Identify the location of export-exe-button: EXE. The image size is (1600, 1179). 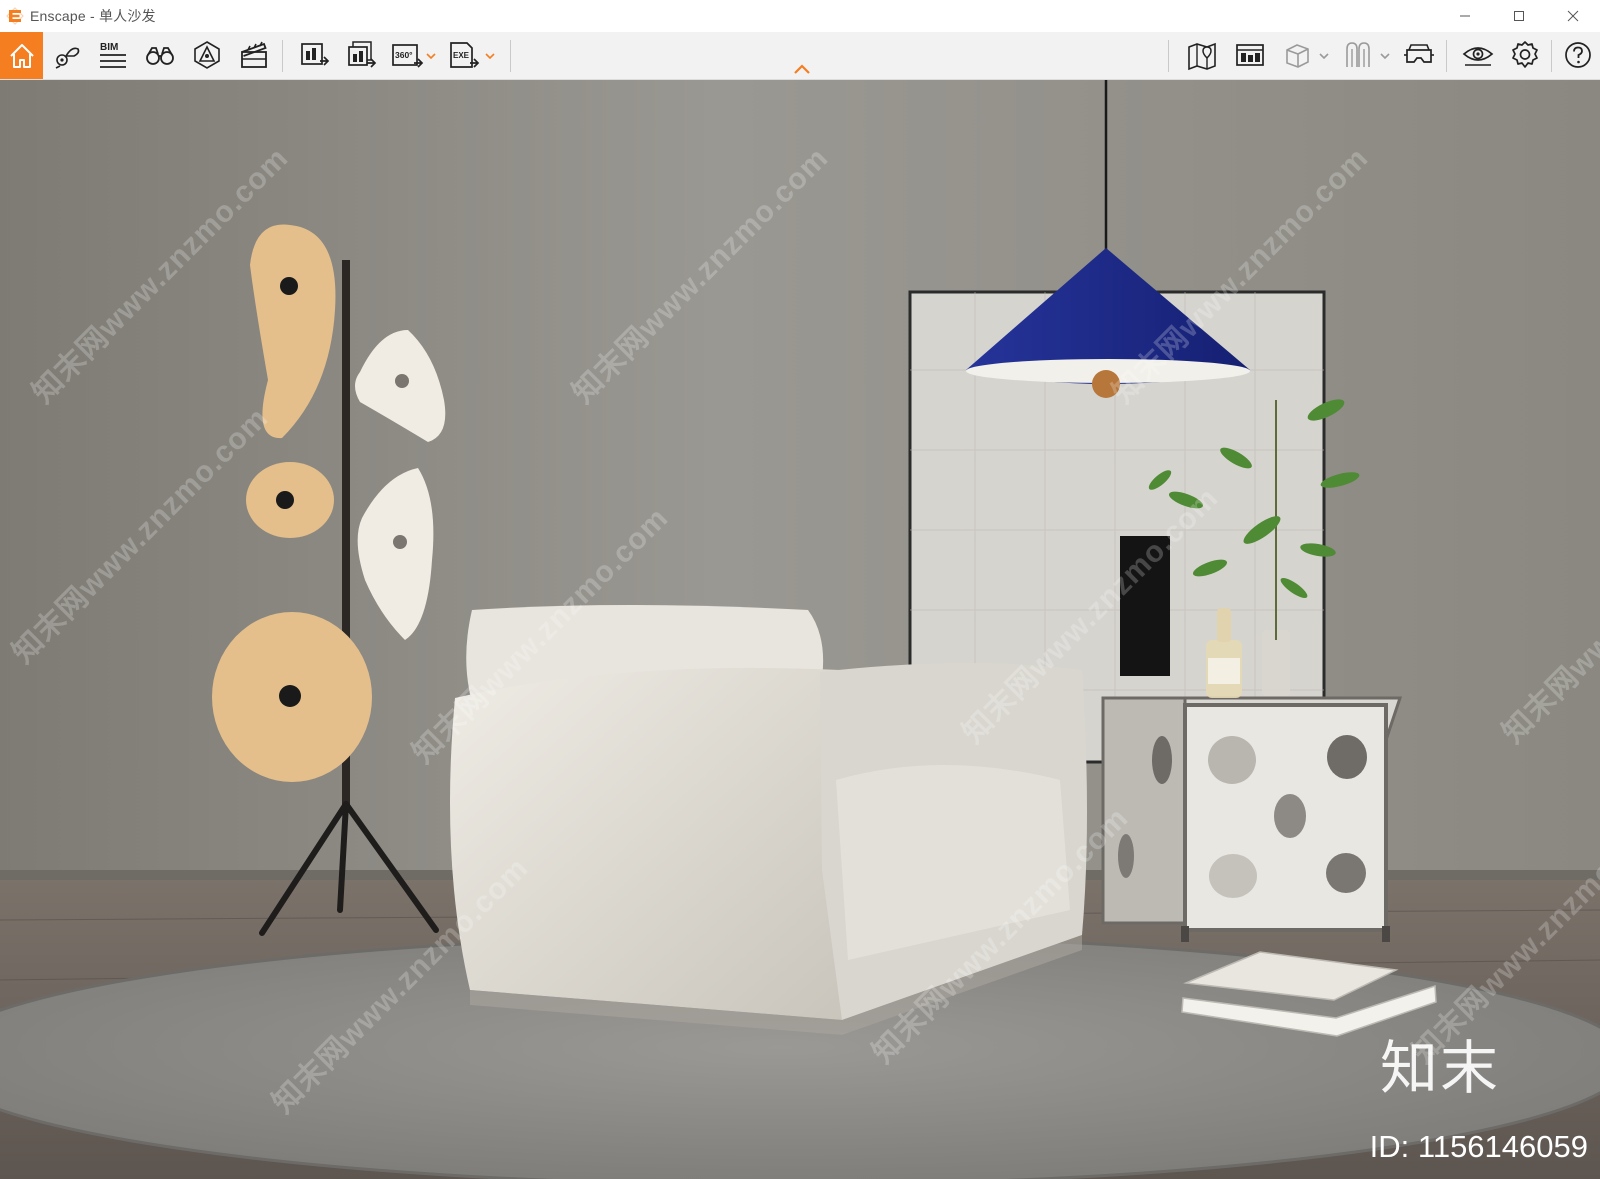
(464, 55).